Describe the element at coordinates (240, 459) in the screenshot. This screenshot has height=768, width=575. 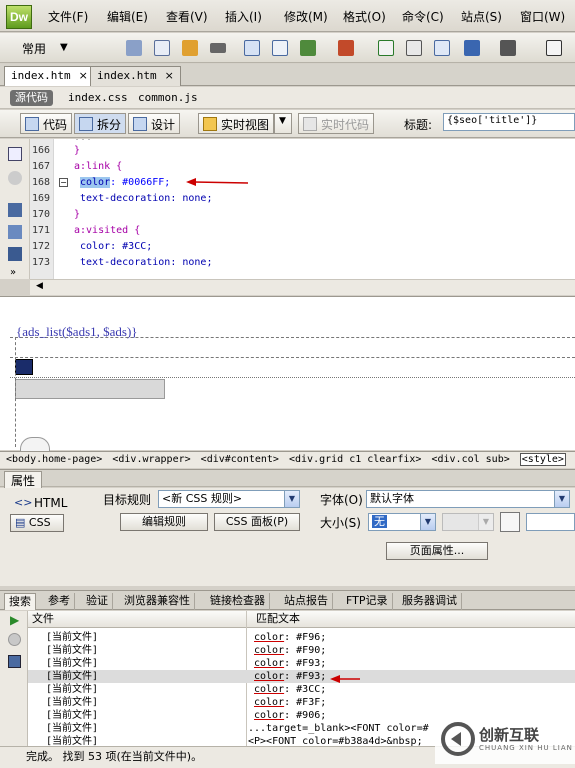
I see `tag-div-content: <div#content>` at that location.